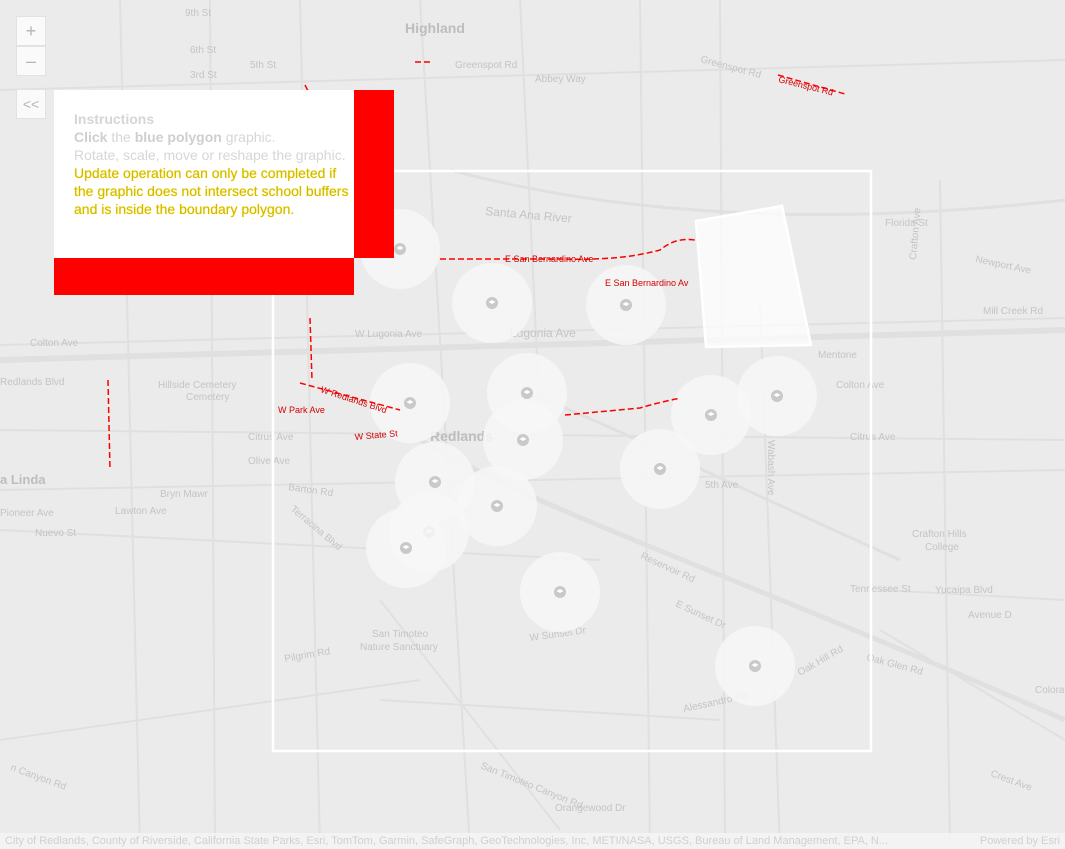  I want to click on street-label: Lawton Ave, so click(141, 511).